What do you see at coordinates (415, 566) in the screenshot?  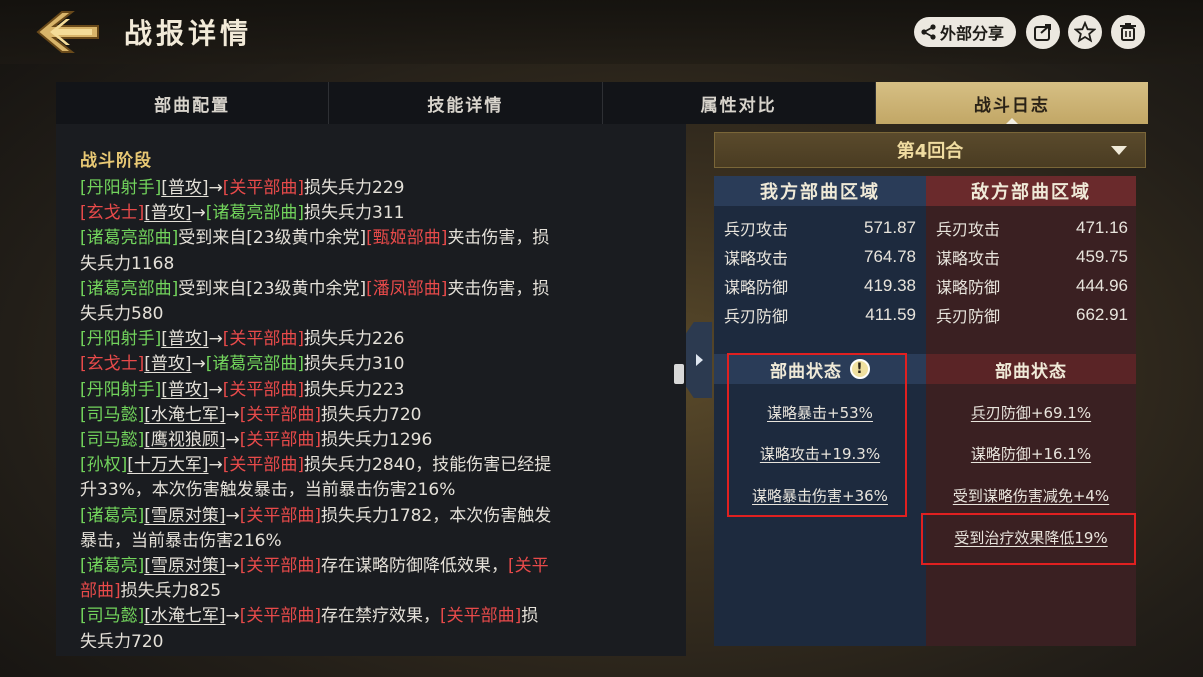 I see `log-text: 存在谋略防御降低效果，` at bounding box center [415, 566].